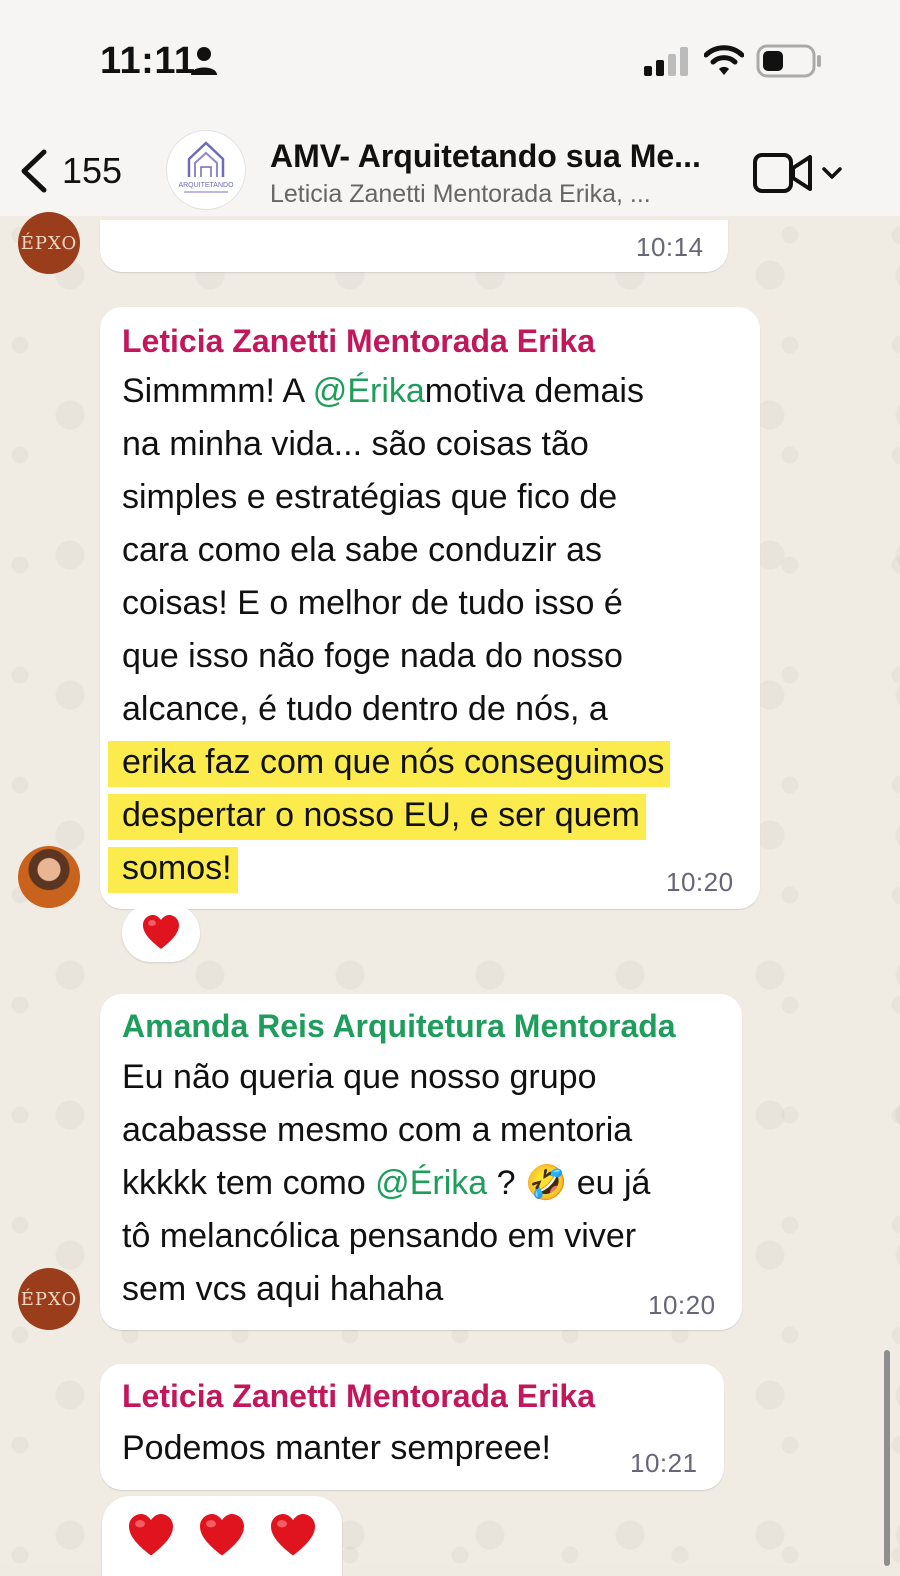 The width and height of the screenshot is (900, 1576). Describe the element at coordinates (148, 61) in the screenshot. I see `status-time: 11:11` at that location.